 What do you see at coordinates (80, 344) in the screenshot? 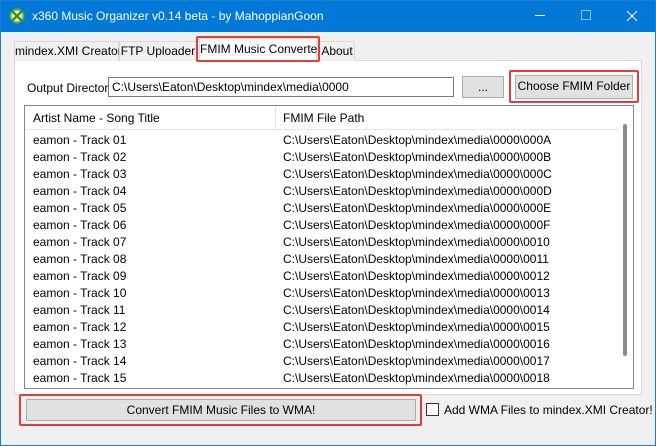
I see `row-song-name: eamon - Track 13` at bounding box center [80, 344].